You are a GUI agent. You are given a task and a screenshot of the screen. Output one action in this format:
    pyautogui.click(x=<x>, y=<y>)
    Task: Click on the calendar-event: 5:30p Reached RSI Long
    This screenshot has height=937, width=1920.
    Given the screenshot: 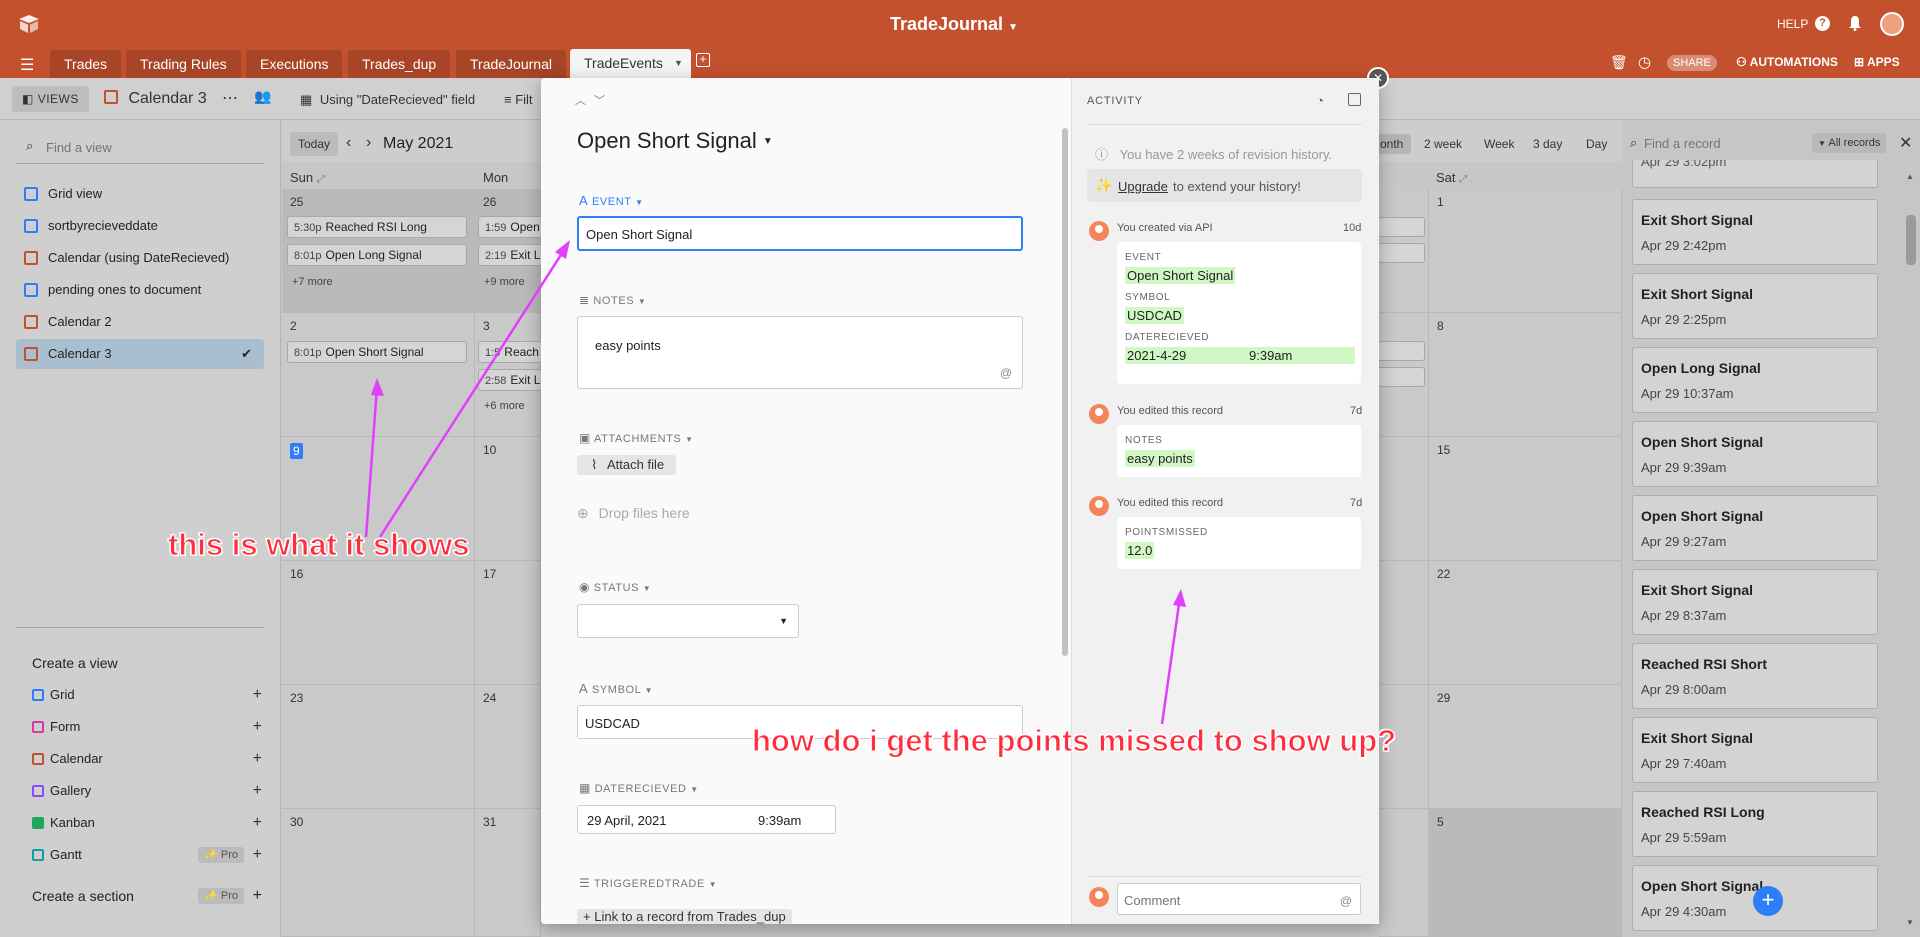 What is the action you would take?
    pyautogui.click(x=377, y=227)
    